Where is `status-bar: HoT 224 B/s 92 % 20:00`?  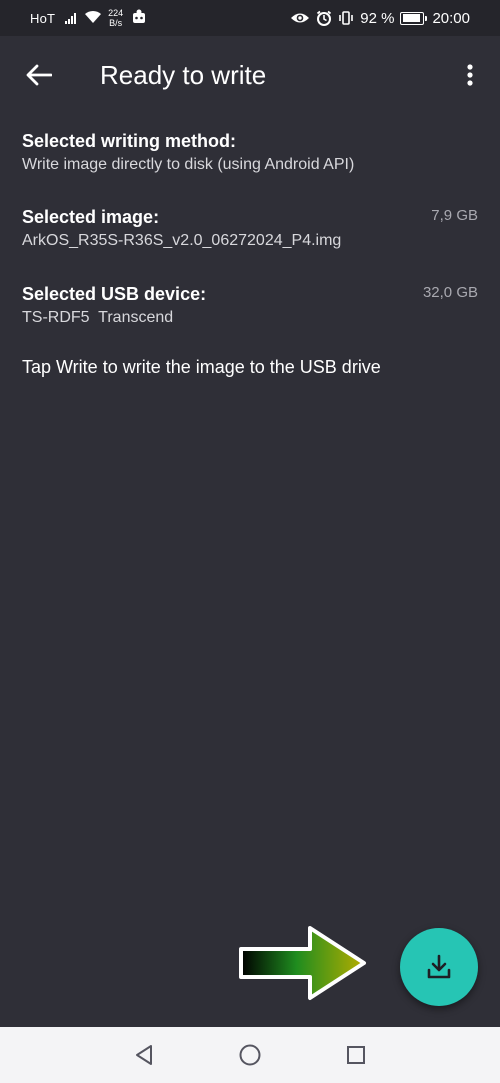
status-bar: HoT 224 B/s 92 % 20:00 is located at coordinates (250, 18).